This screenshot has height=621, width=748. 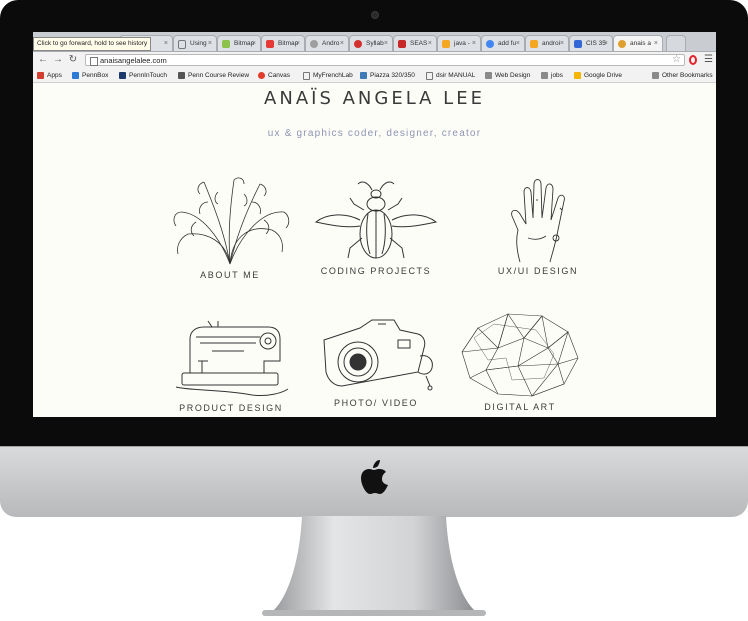 I want to click on google-icon, so click(x=490, y=44).